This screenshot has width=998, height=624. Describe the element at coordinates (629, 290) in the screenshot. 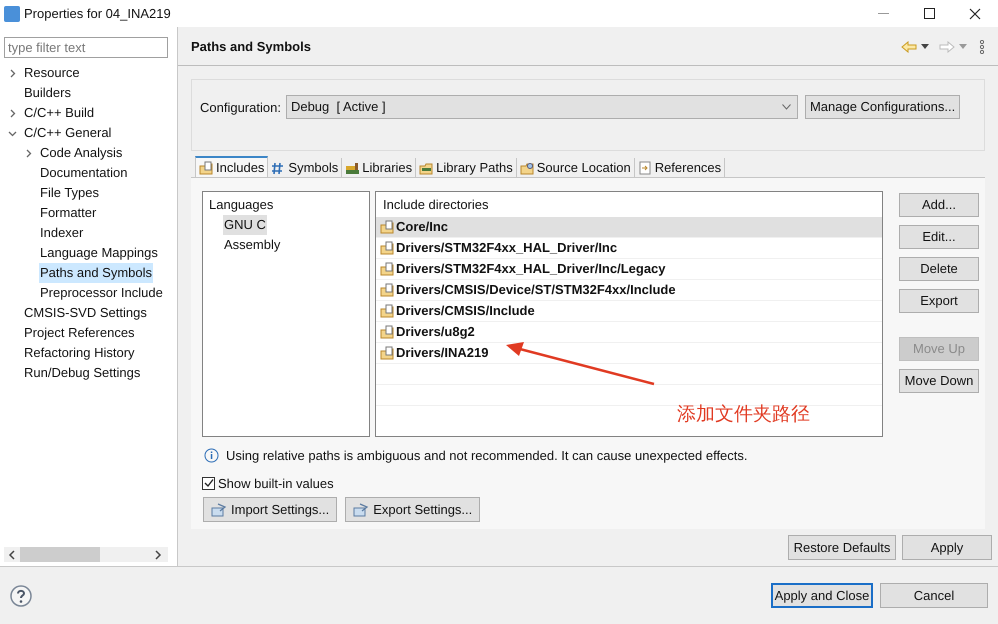

I see `include-row: Drivers/CMSIS/Device/ST/STM32F4xx/Include` at that location.